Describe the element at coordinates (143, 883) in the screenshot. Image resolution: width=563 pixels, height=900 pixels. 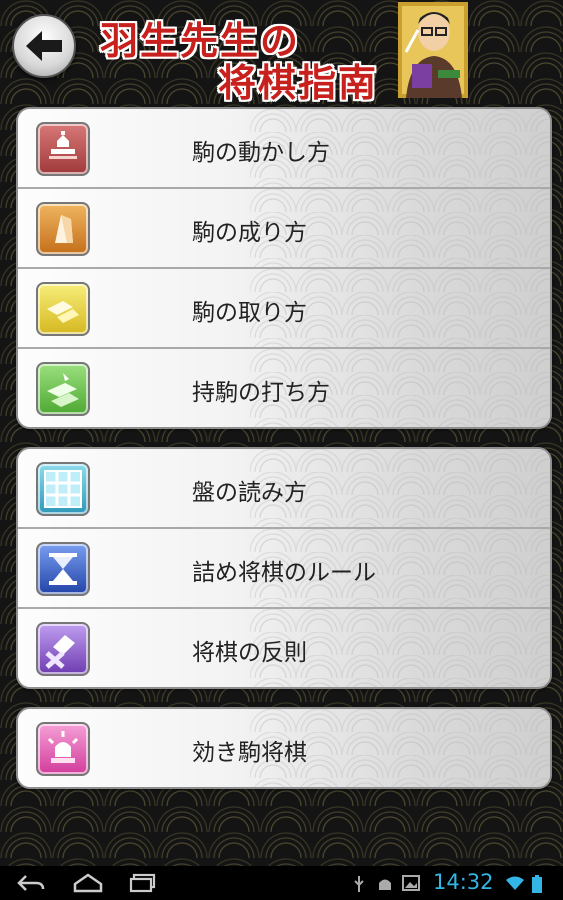
I see `nav-recent-apps-icon` at that location.